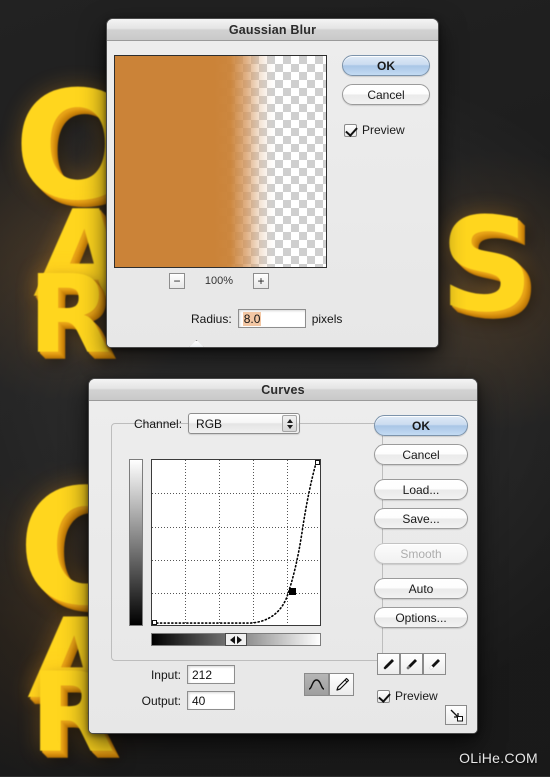 The height and width of the screenshot is (777, 550). Describe the element at coordinates (70, 315) in the screenshot. I see `background-glyph: R` at that location.